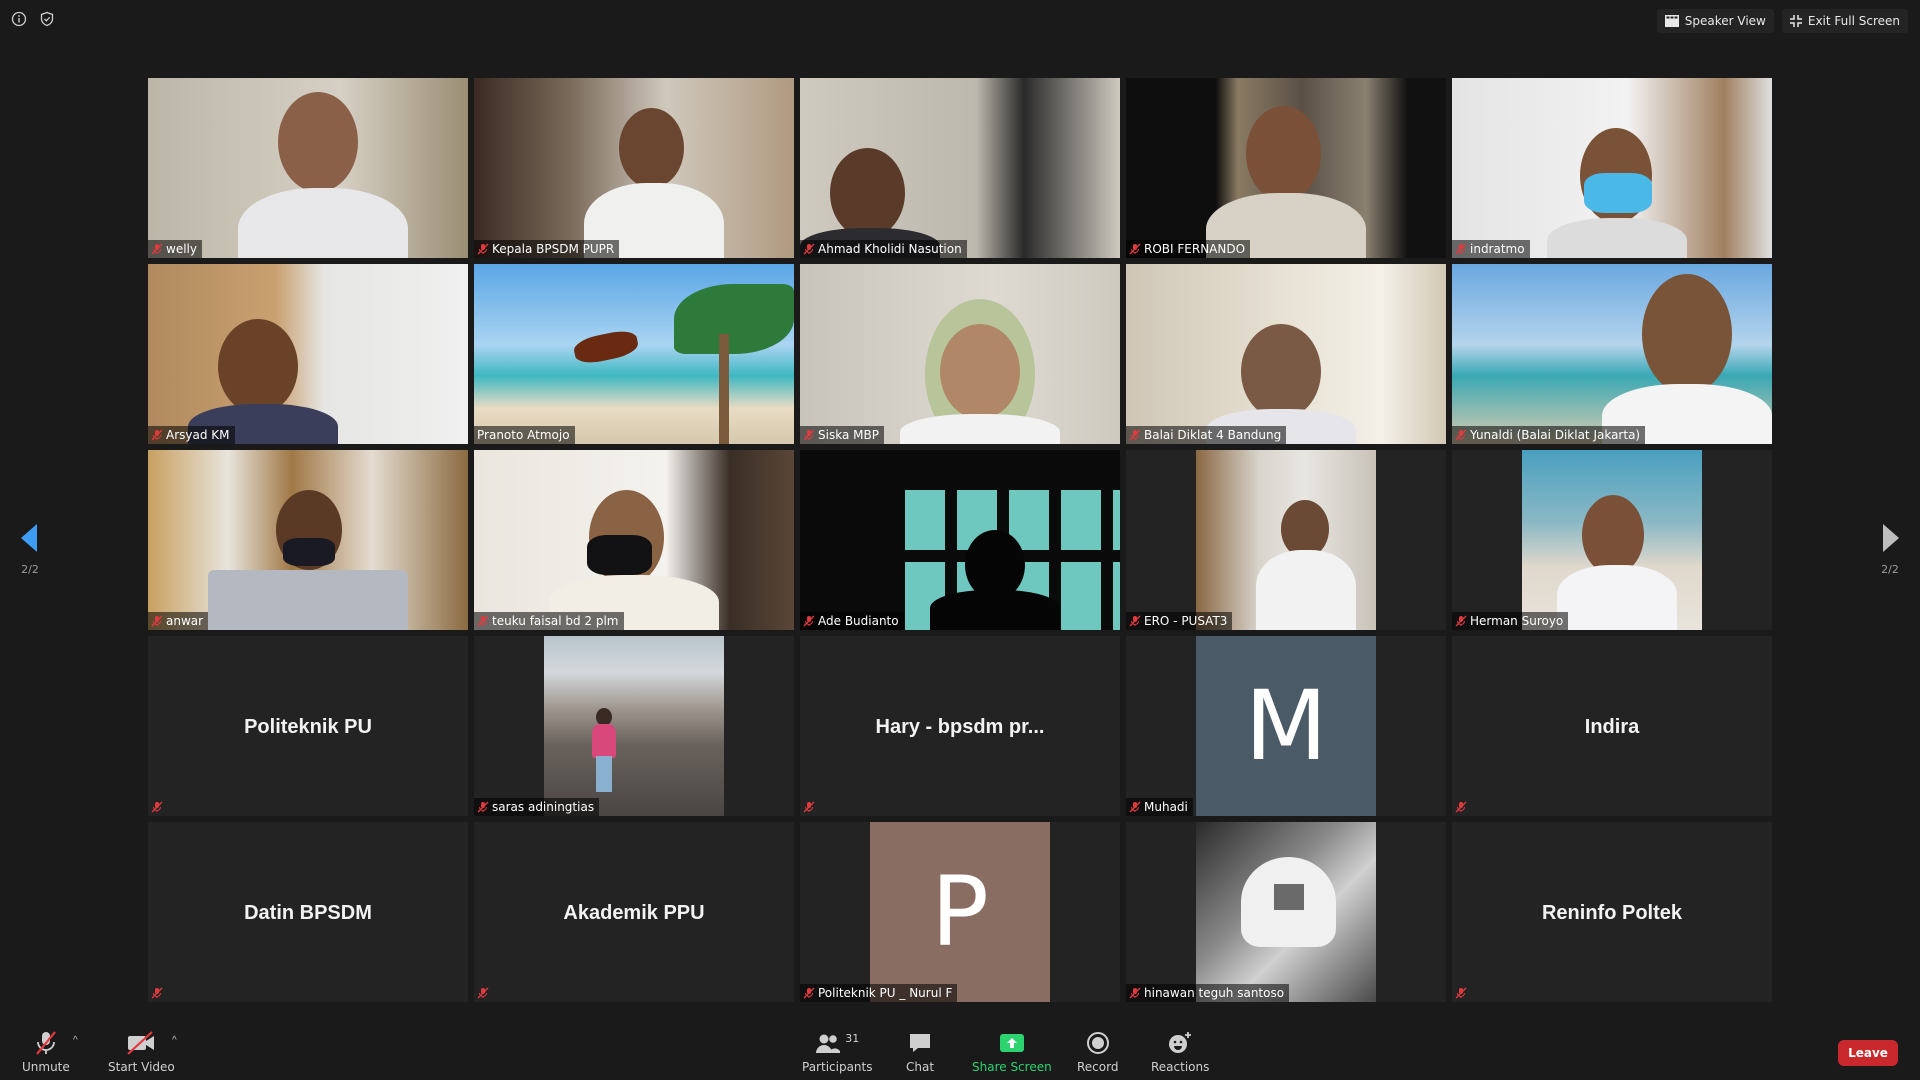 The width and height of the screenshot is (1920, 1080). Describe the element at coordinates (141, 1043) in the screenshot. I see `video-off-icon` at that location.